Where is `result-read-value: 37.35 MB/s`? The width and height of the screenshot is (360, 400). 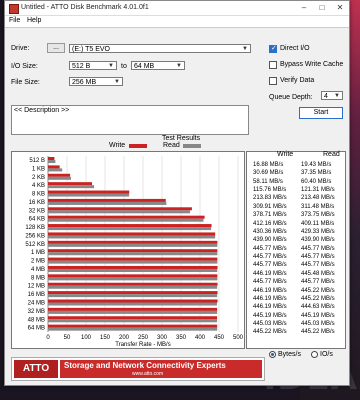 result-read-value: 37.35 MB/s is located at coordinates (316, 173).